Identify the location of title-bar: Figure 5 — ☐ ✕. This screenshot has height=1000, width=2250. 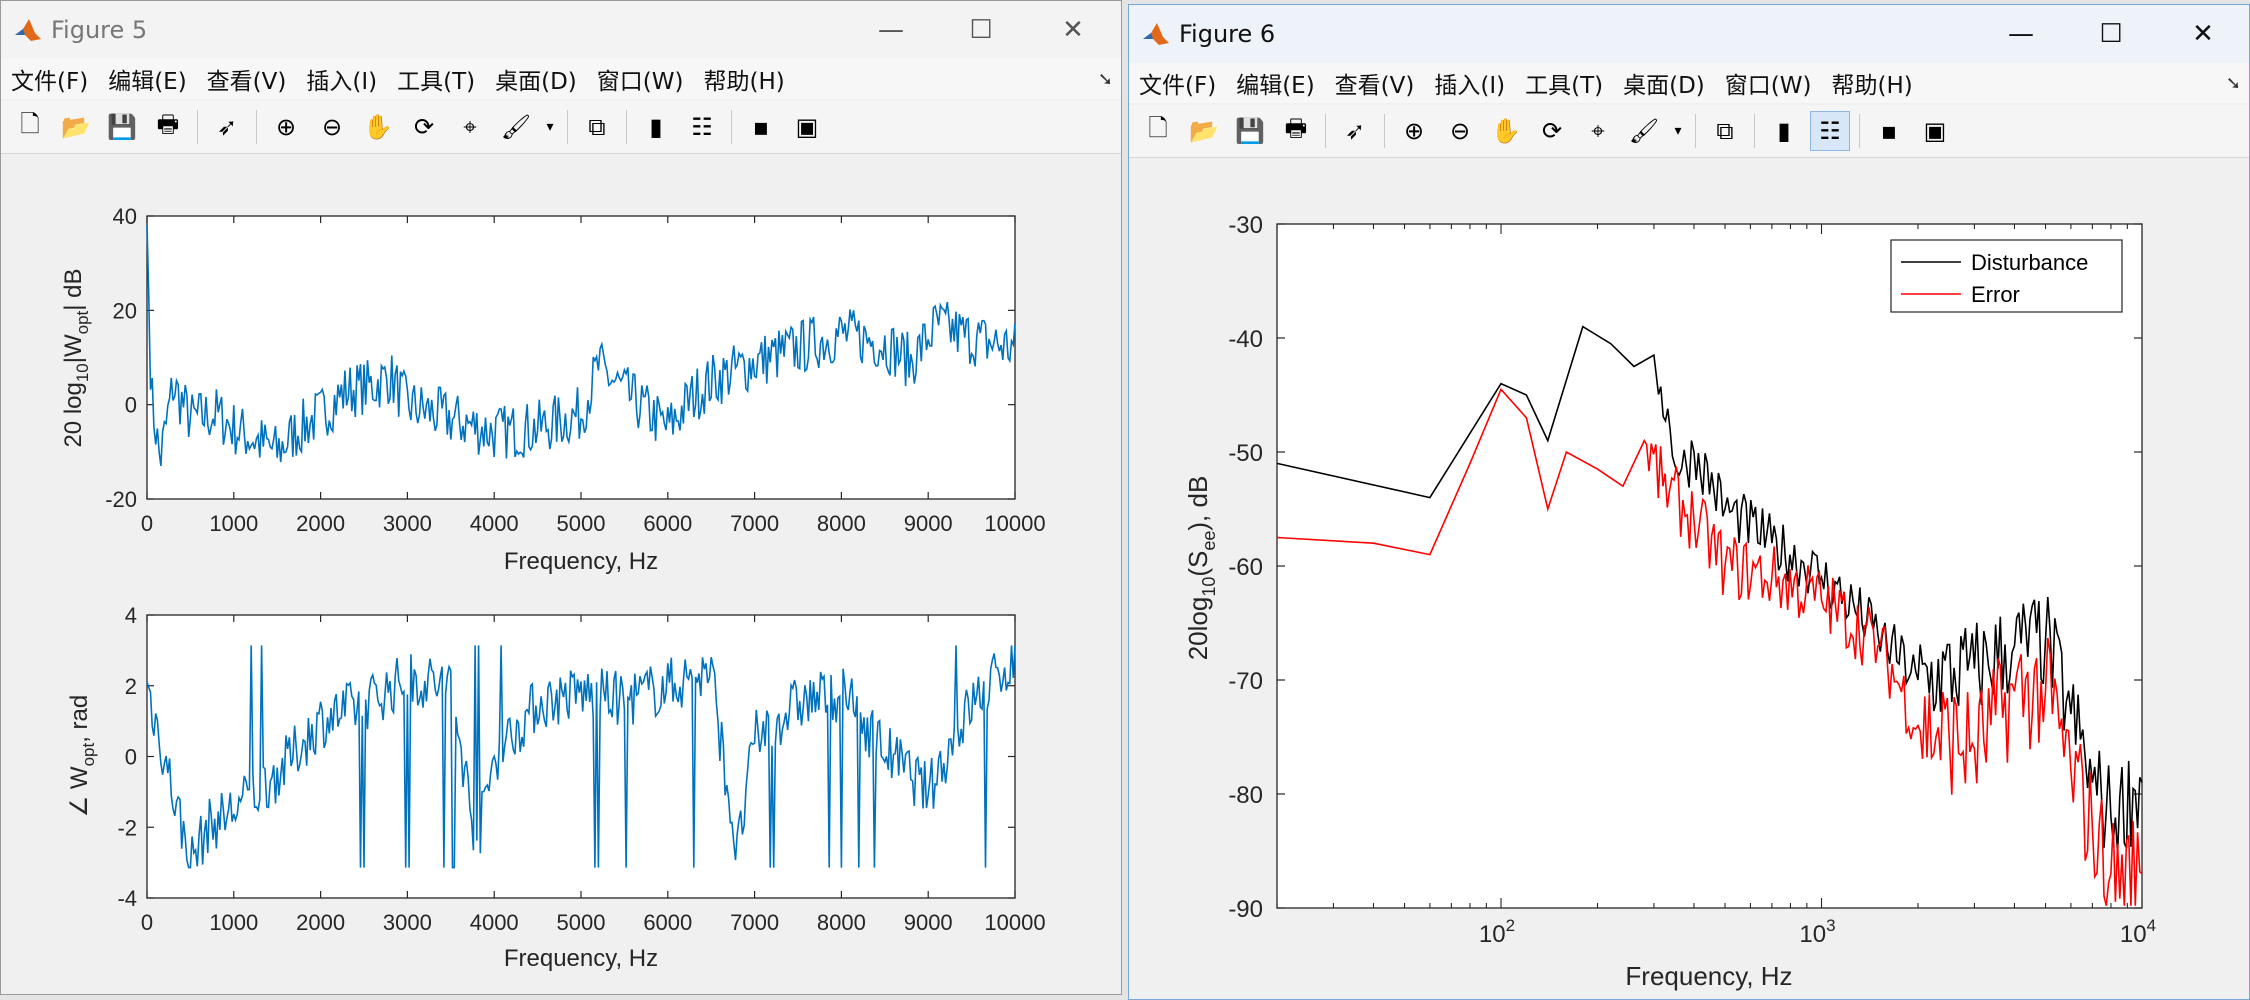
(561, 30).